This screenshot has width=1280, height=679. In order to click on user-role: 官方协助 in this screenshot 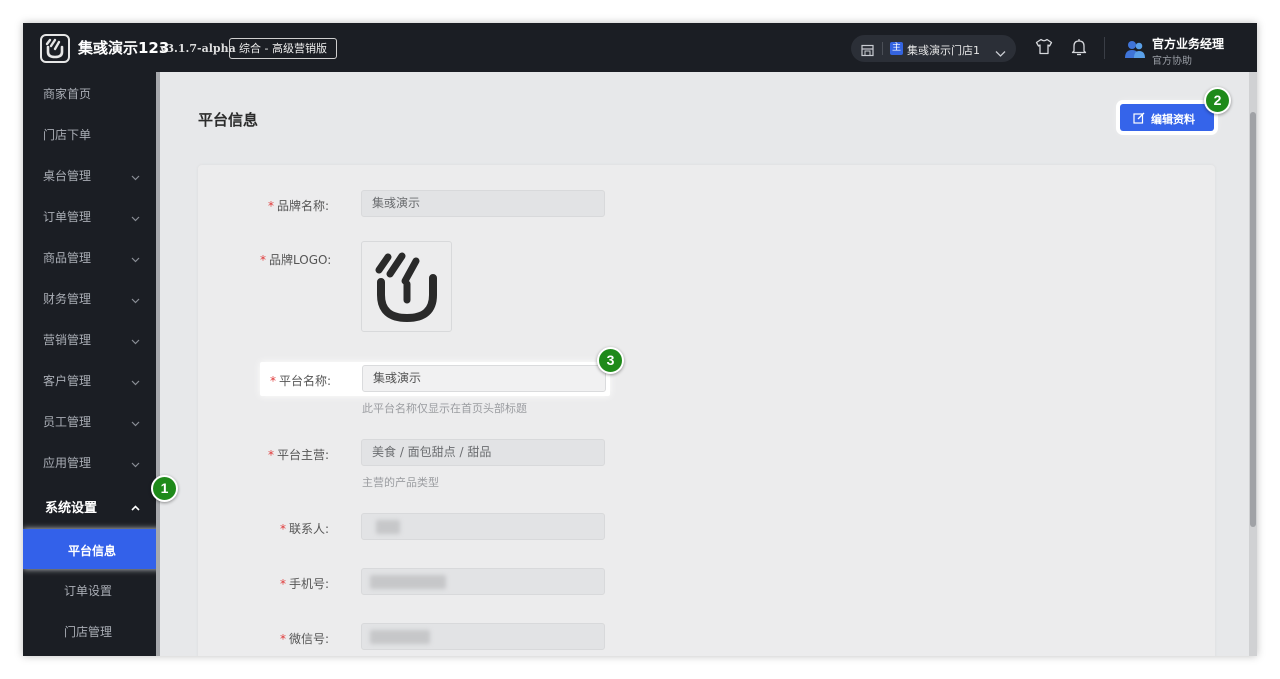, I will do `click(1172, 61)`.